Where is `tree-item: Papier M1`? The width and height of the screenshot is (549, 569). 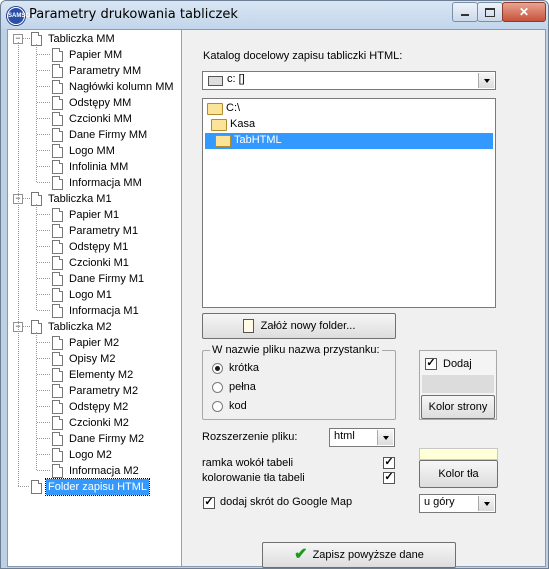
tree-item: Papier M1 is located at coordinates (94, 215).